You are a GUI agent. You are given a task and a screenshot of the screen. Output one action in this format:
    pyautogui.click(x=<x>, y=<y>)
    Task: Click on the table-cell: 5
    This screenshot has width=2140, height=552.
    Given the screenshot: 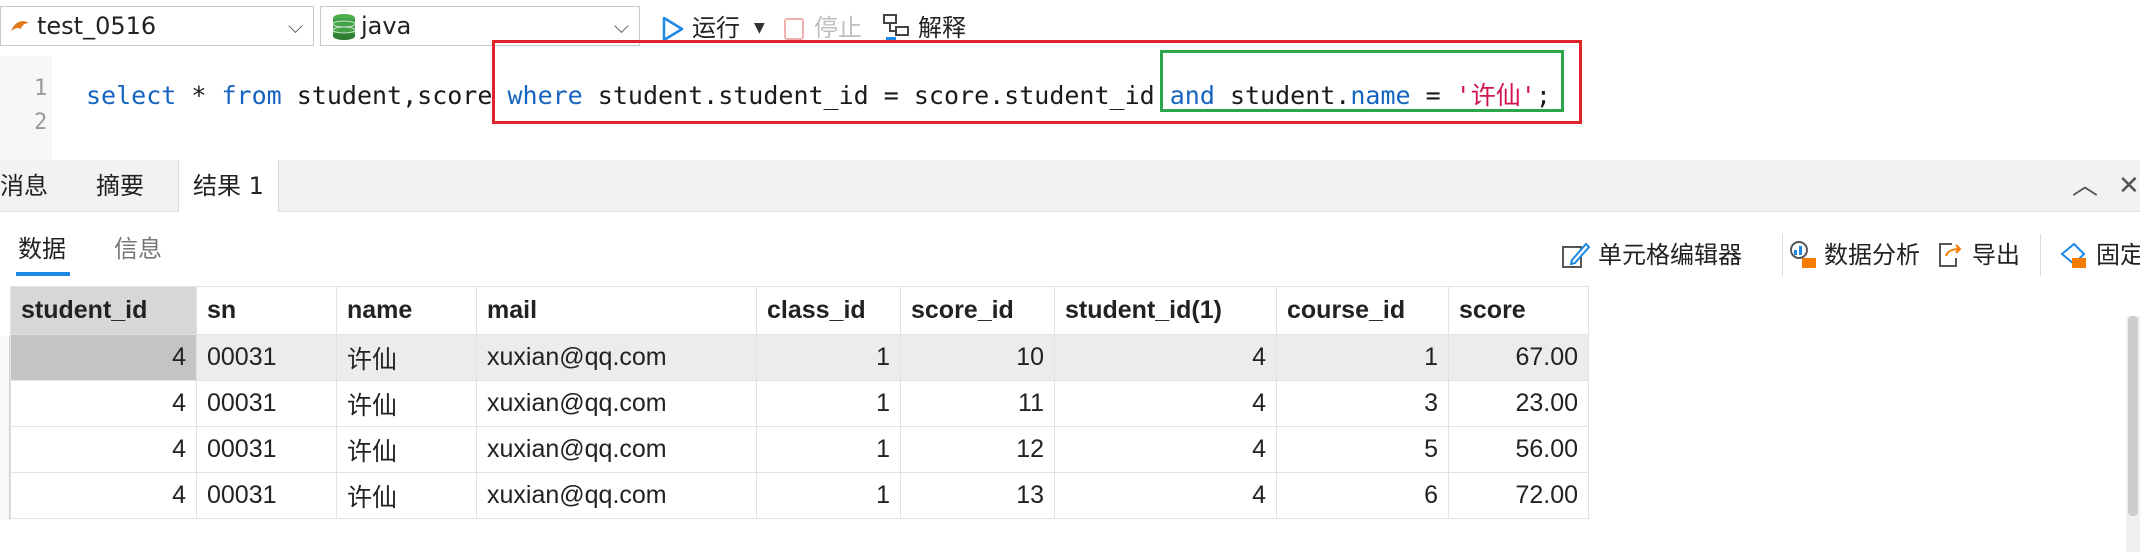 What is the action you would take?
    pyautogui.click(x=1362, y=449)
    